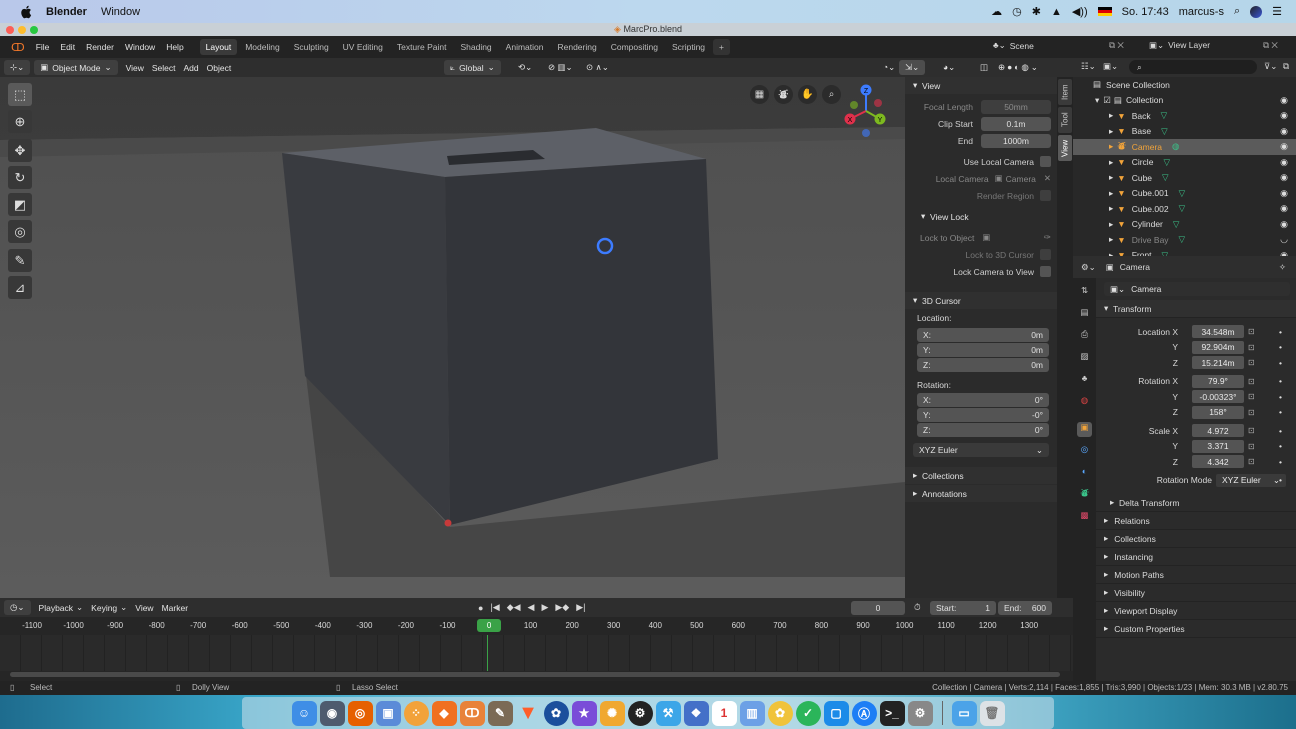 This screenshot has height=729, width=1296. Describe the element at coordinates (1088, 66) in the screenshot. I see `outliner-editor-type-icon: ☷⌄` at that location.